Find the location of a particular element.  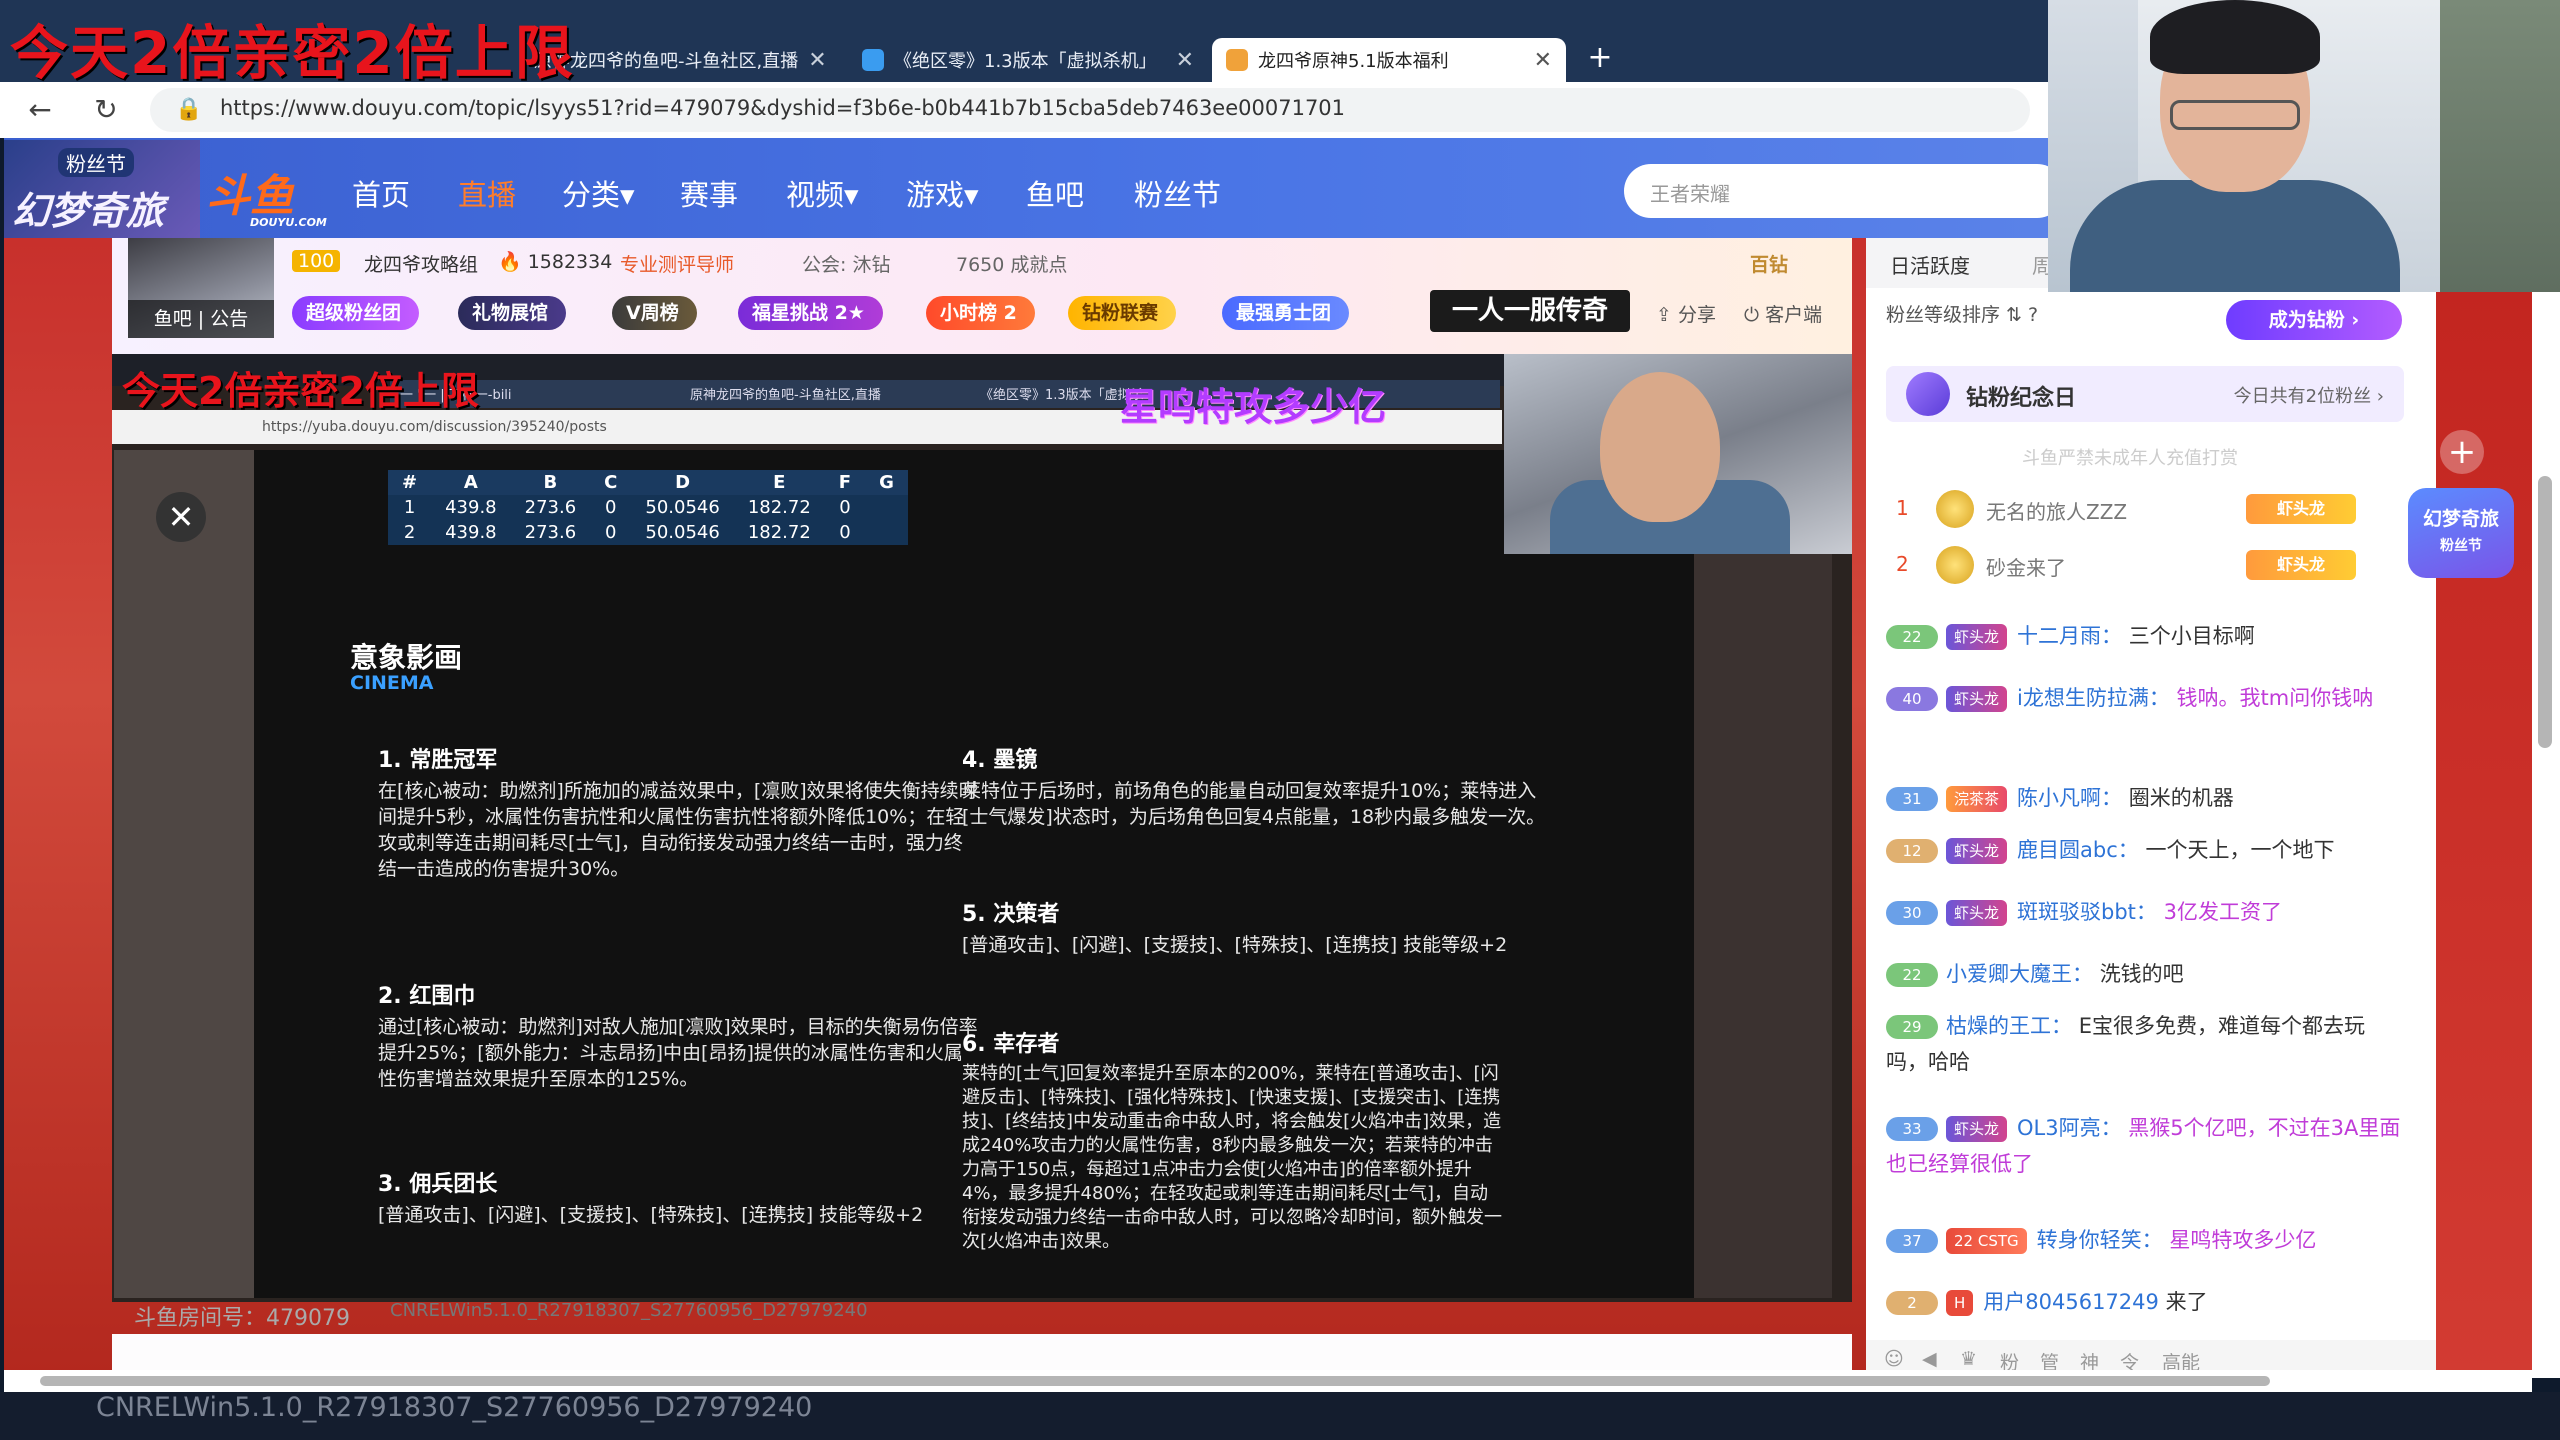

chat-username: 转身你轻笑： is located at coordinates (2100, 1240).